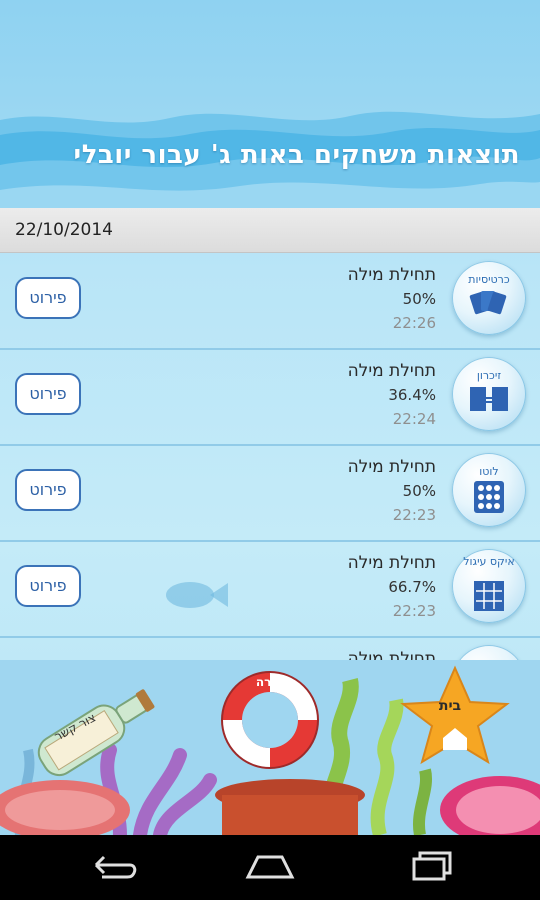 This screenshot has height=900, width=540. I want to click on recents-icon, so click(430, 867).